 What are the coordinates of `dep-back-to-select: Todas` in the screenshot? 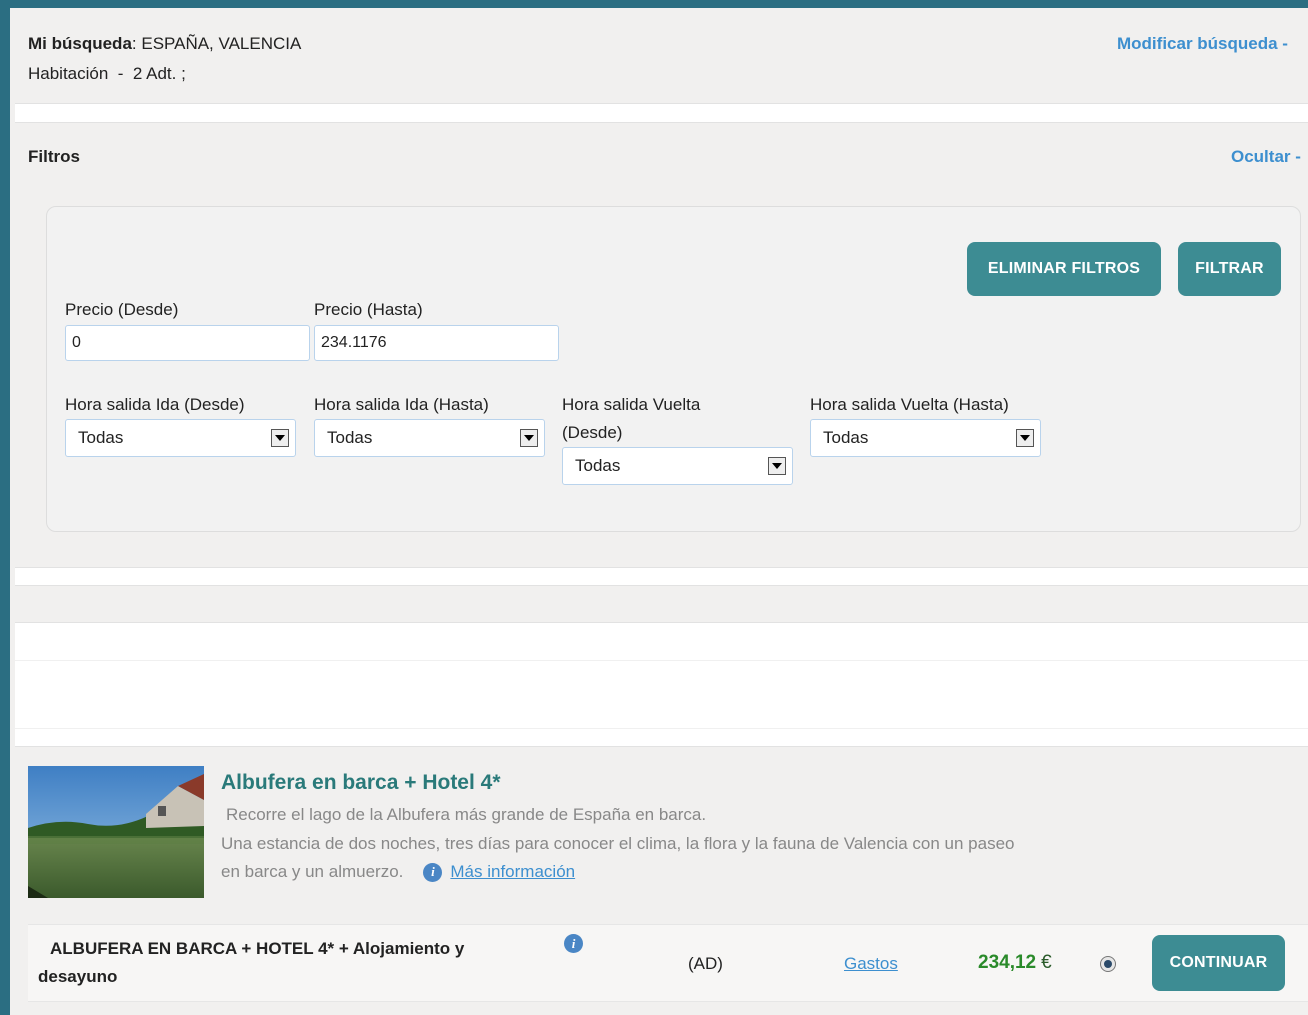 It's located at (925, 438).